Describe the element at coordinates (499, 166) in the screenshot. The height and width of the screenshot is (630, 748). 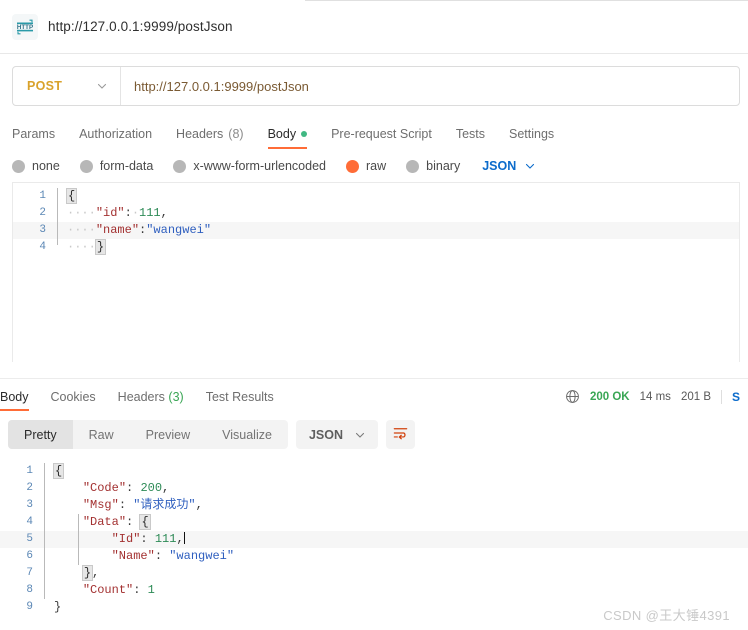
I see `request-format-label: JSON` at that location.